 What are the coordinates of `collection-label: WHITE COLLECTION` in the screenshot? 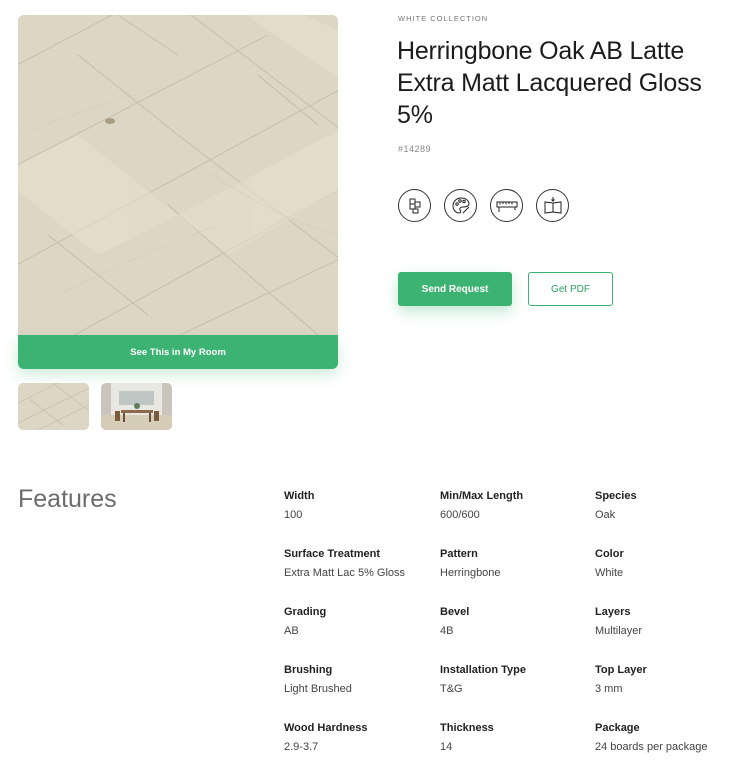 It's located at (443, 18).